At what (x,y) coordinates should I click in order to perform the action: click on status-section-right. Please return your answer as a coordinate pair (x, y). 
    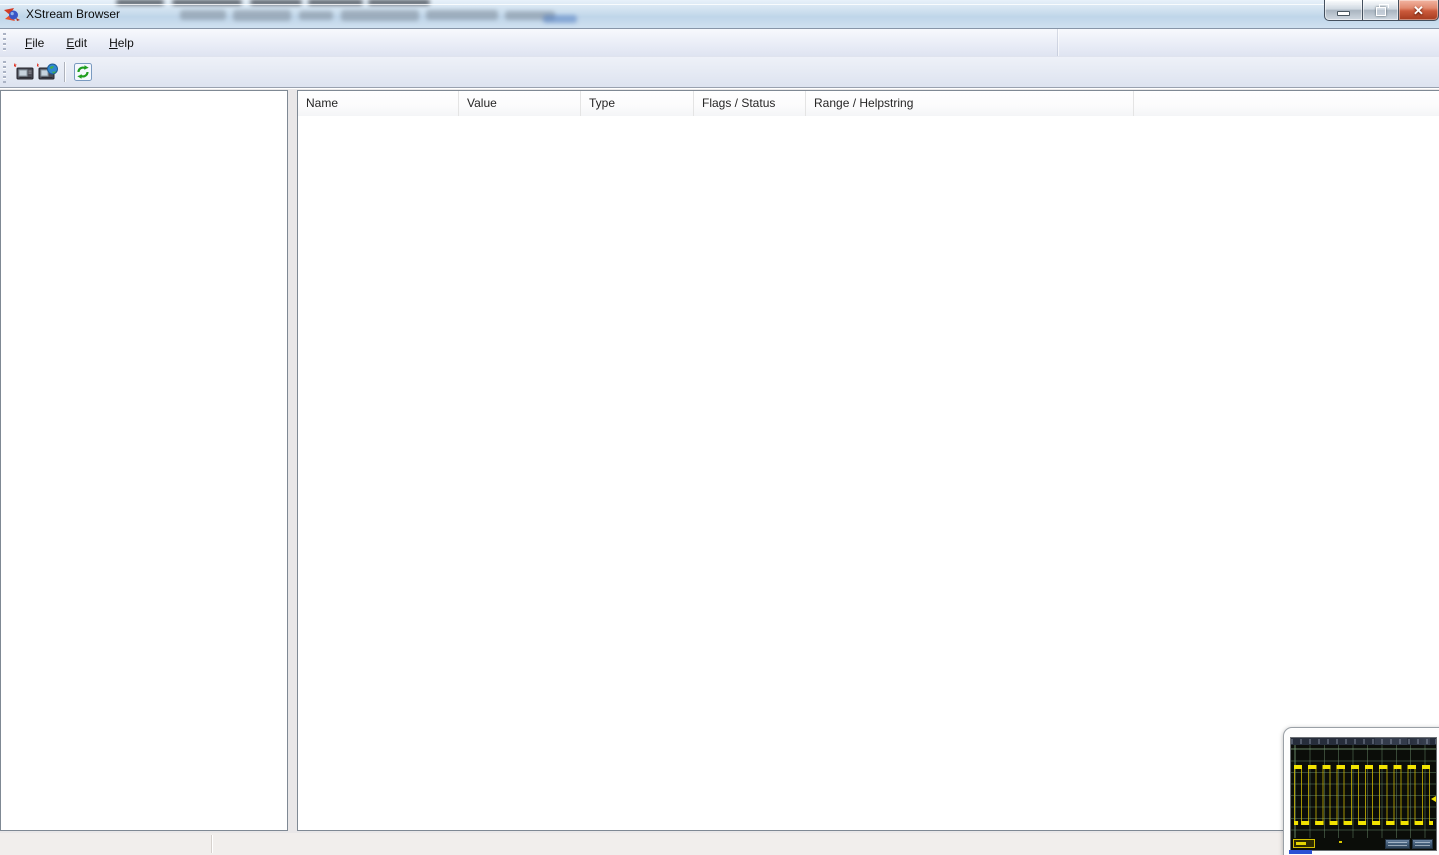
    Looking at the image, I should click on (825, 844).